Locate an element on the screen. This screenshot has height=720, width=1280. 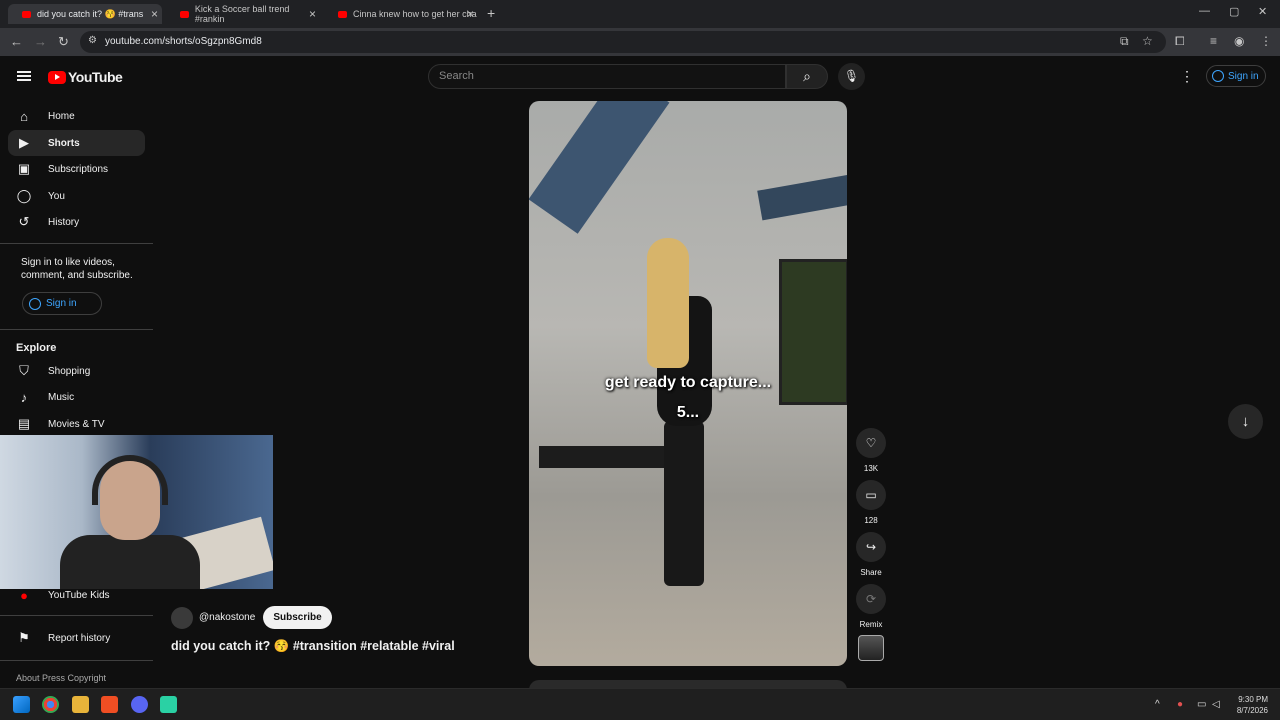
voice-search-button: 🎙 is located at coordinates (851, 76).